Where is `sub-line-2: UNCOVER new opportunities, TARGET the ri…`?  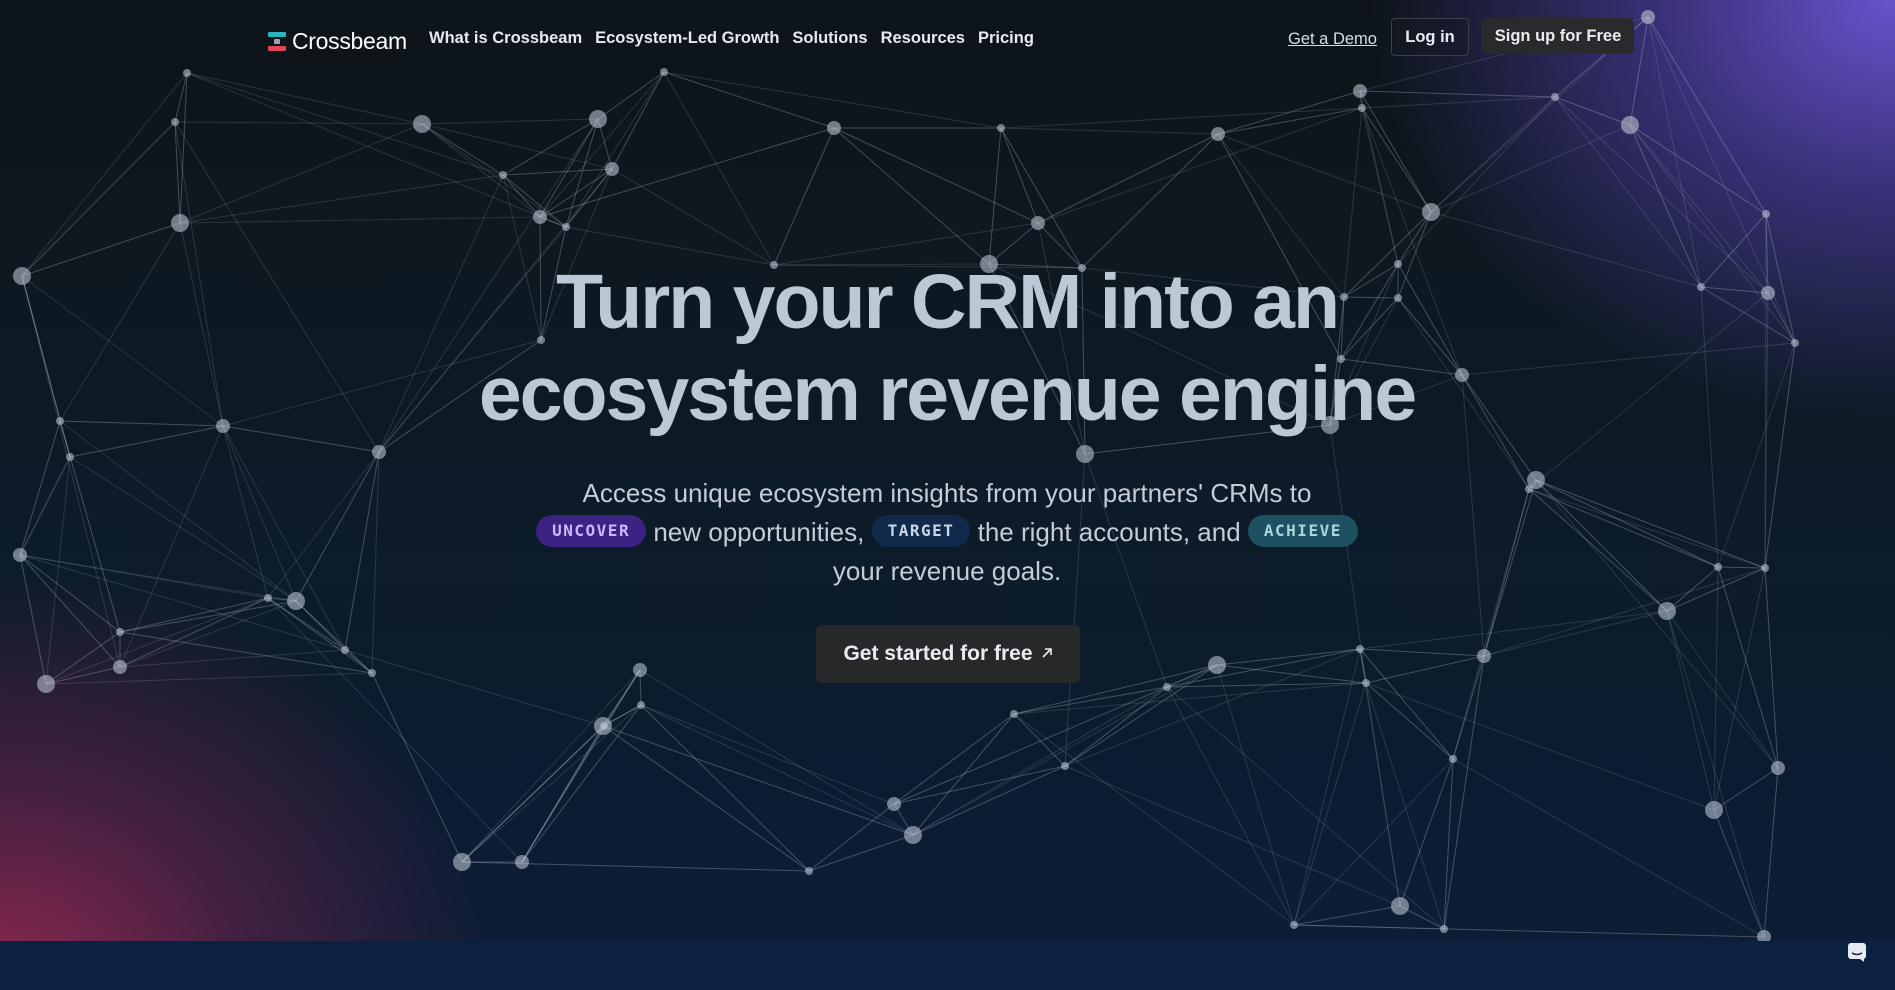
sub-line-2: UNCOVER new opportunities, TARGET the ri… is located at coordinates (947, 532).